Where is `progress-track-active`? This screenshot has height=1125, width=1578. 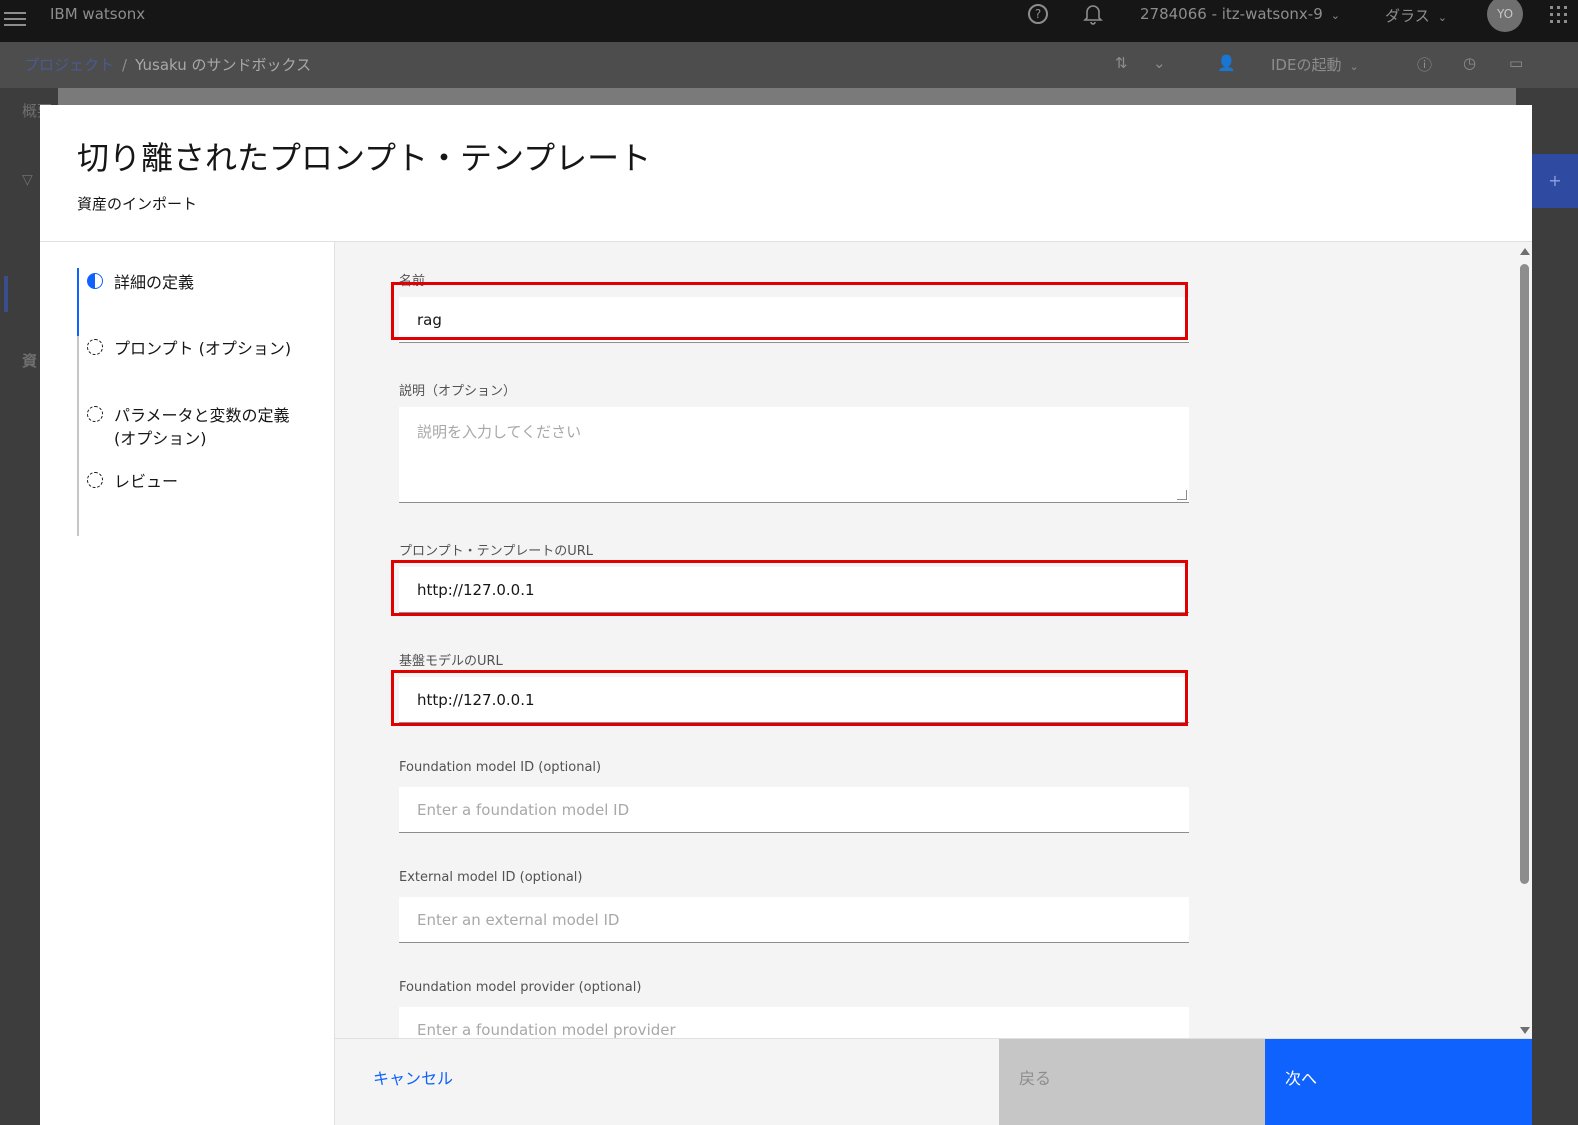
progress-track-active is located at coordinates (78, 302).